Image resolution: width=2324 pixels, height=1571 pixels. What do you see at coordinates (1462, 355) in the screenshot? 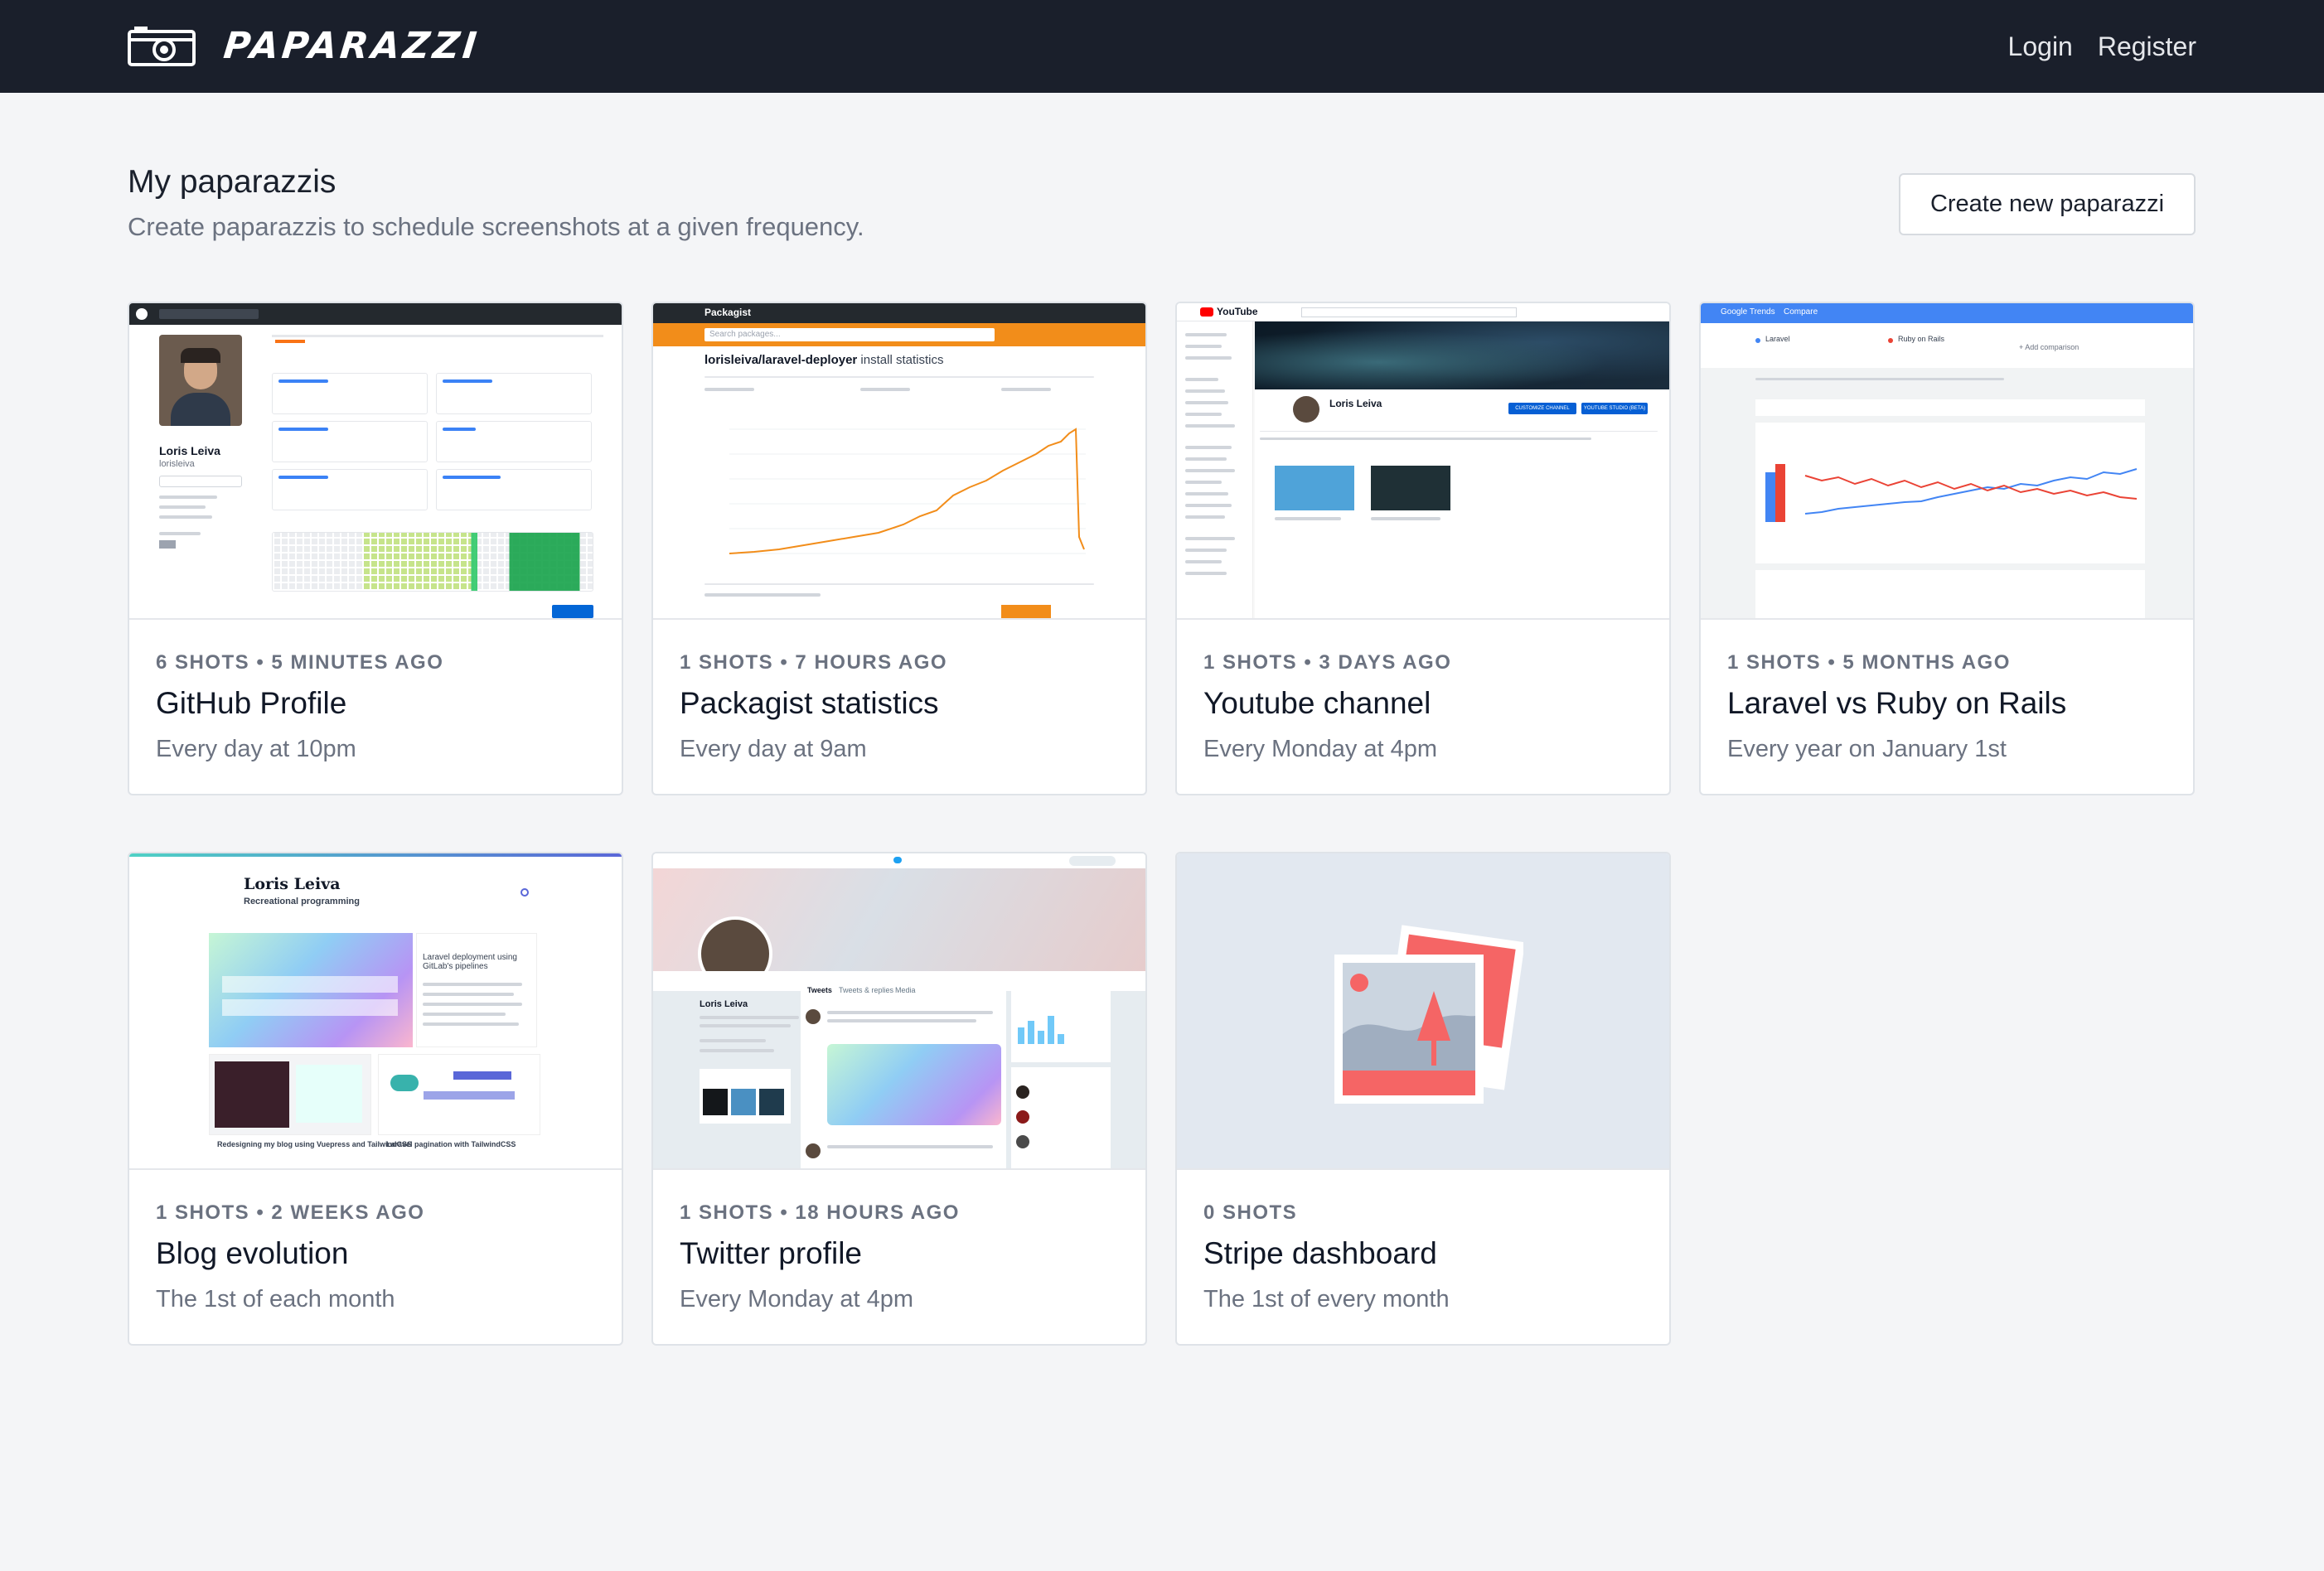
I see `channel-banner` at bounding box center [1462, 355].